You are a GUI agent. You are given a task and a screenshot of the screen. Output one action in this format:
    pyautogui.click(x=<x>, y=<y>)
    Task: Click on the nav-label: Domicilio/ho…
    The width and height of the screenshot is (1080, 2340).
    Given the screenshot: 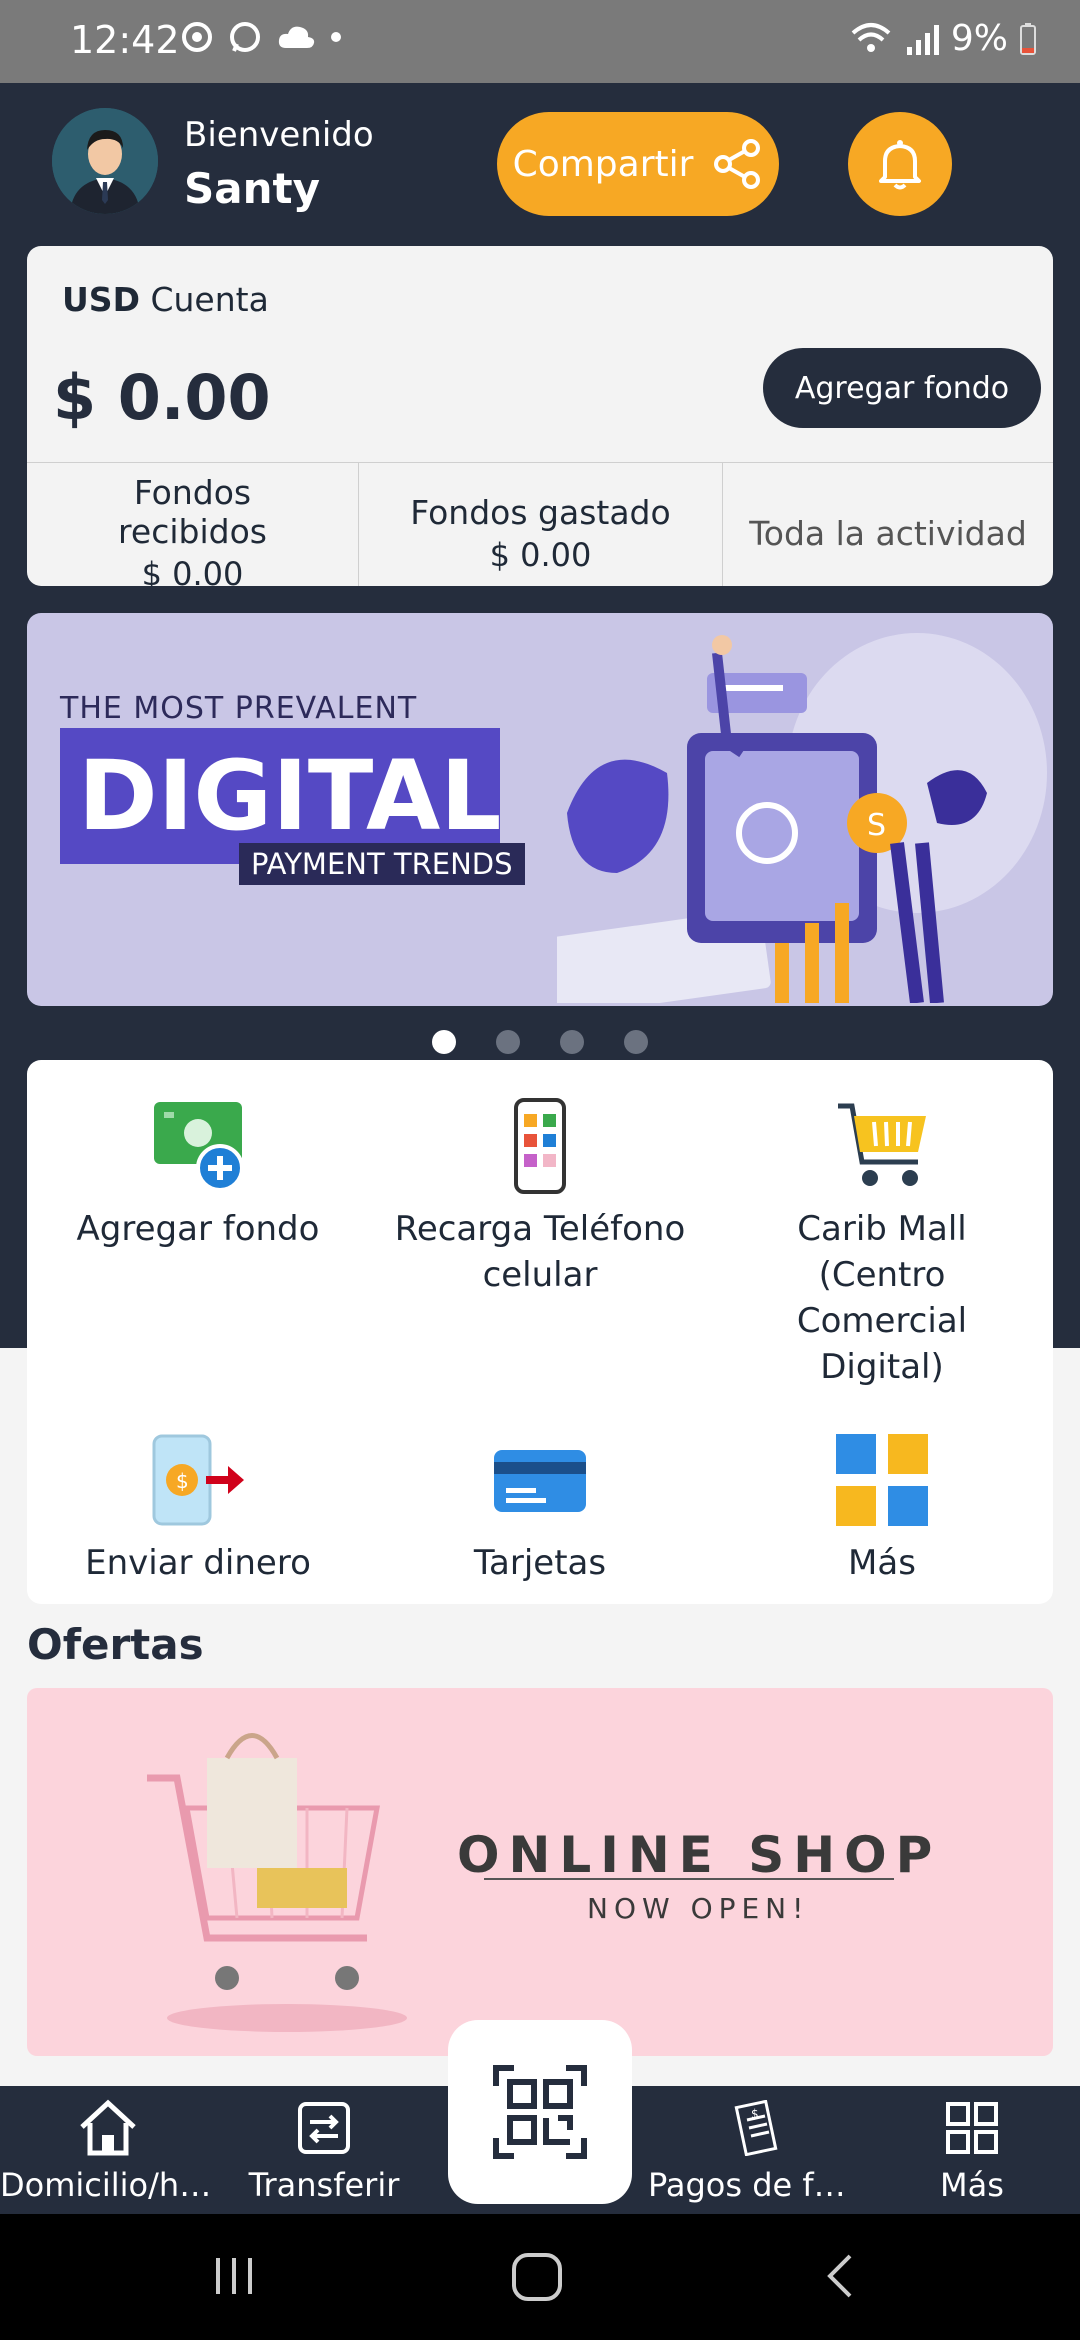 What is the action you would take?
    pyautogui.click(x=108, y=2185)
    